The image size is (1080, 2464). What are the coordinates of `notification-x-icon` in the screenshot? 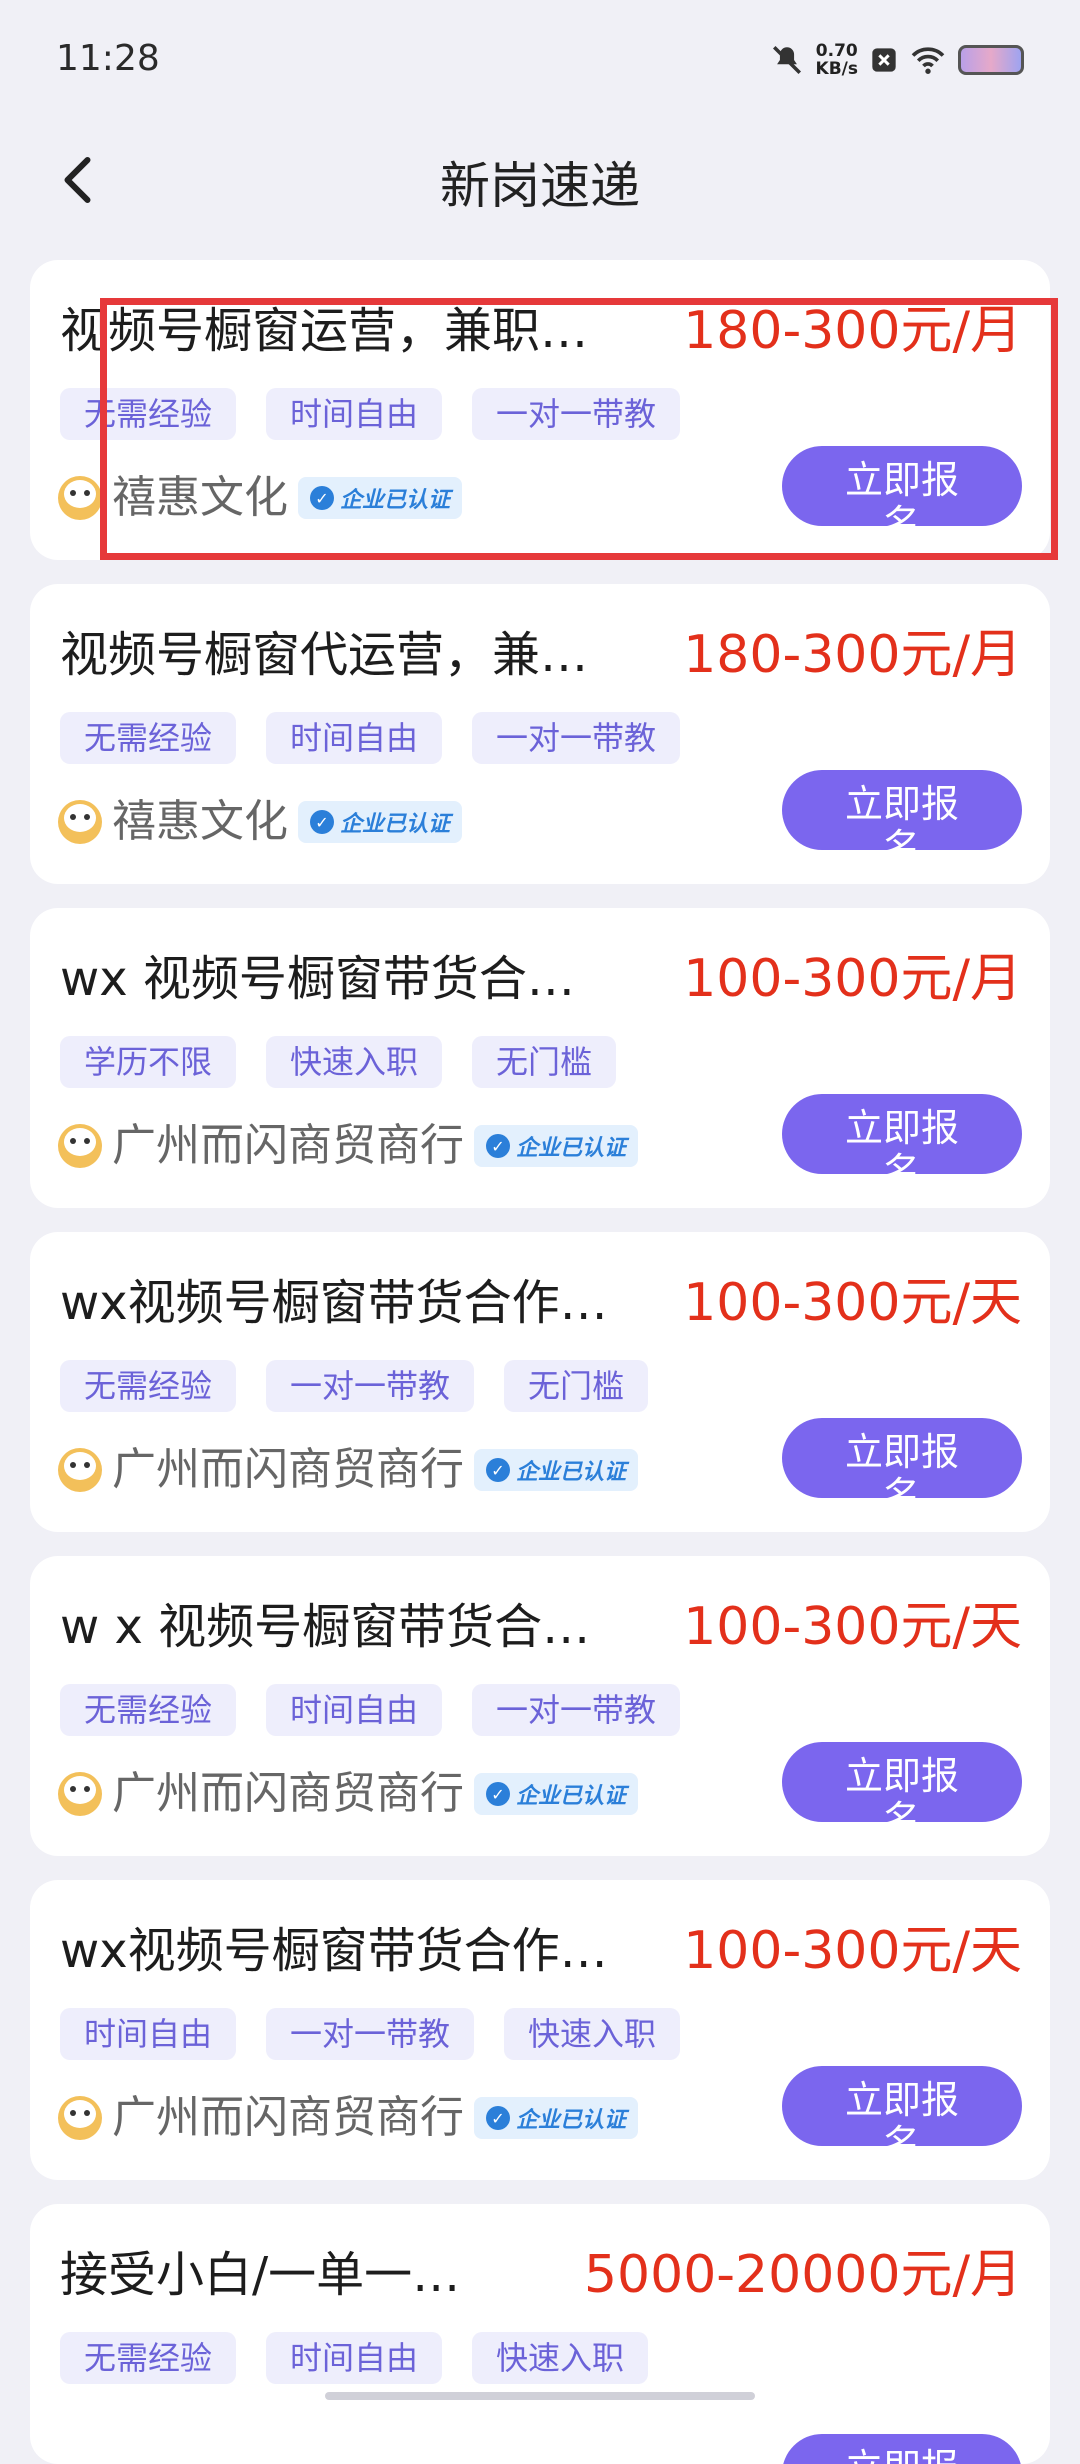 It's located at (884, 60).